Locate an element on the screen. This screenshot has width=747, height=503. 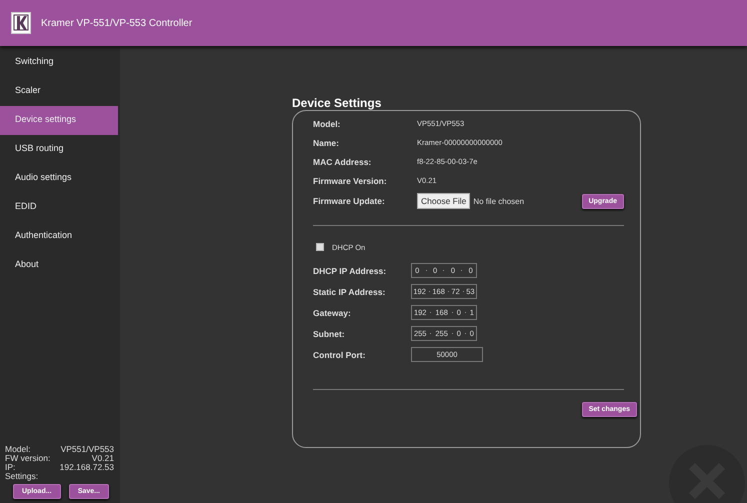
field-label: Name: is located at coordinates (326, 143).